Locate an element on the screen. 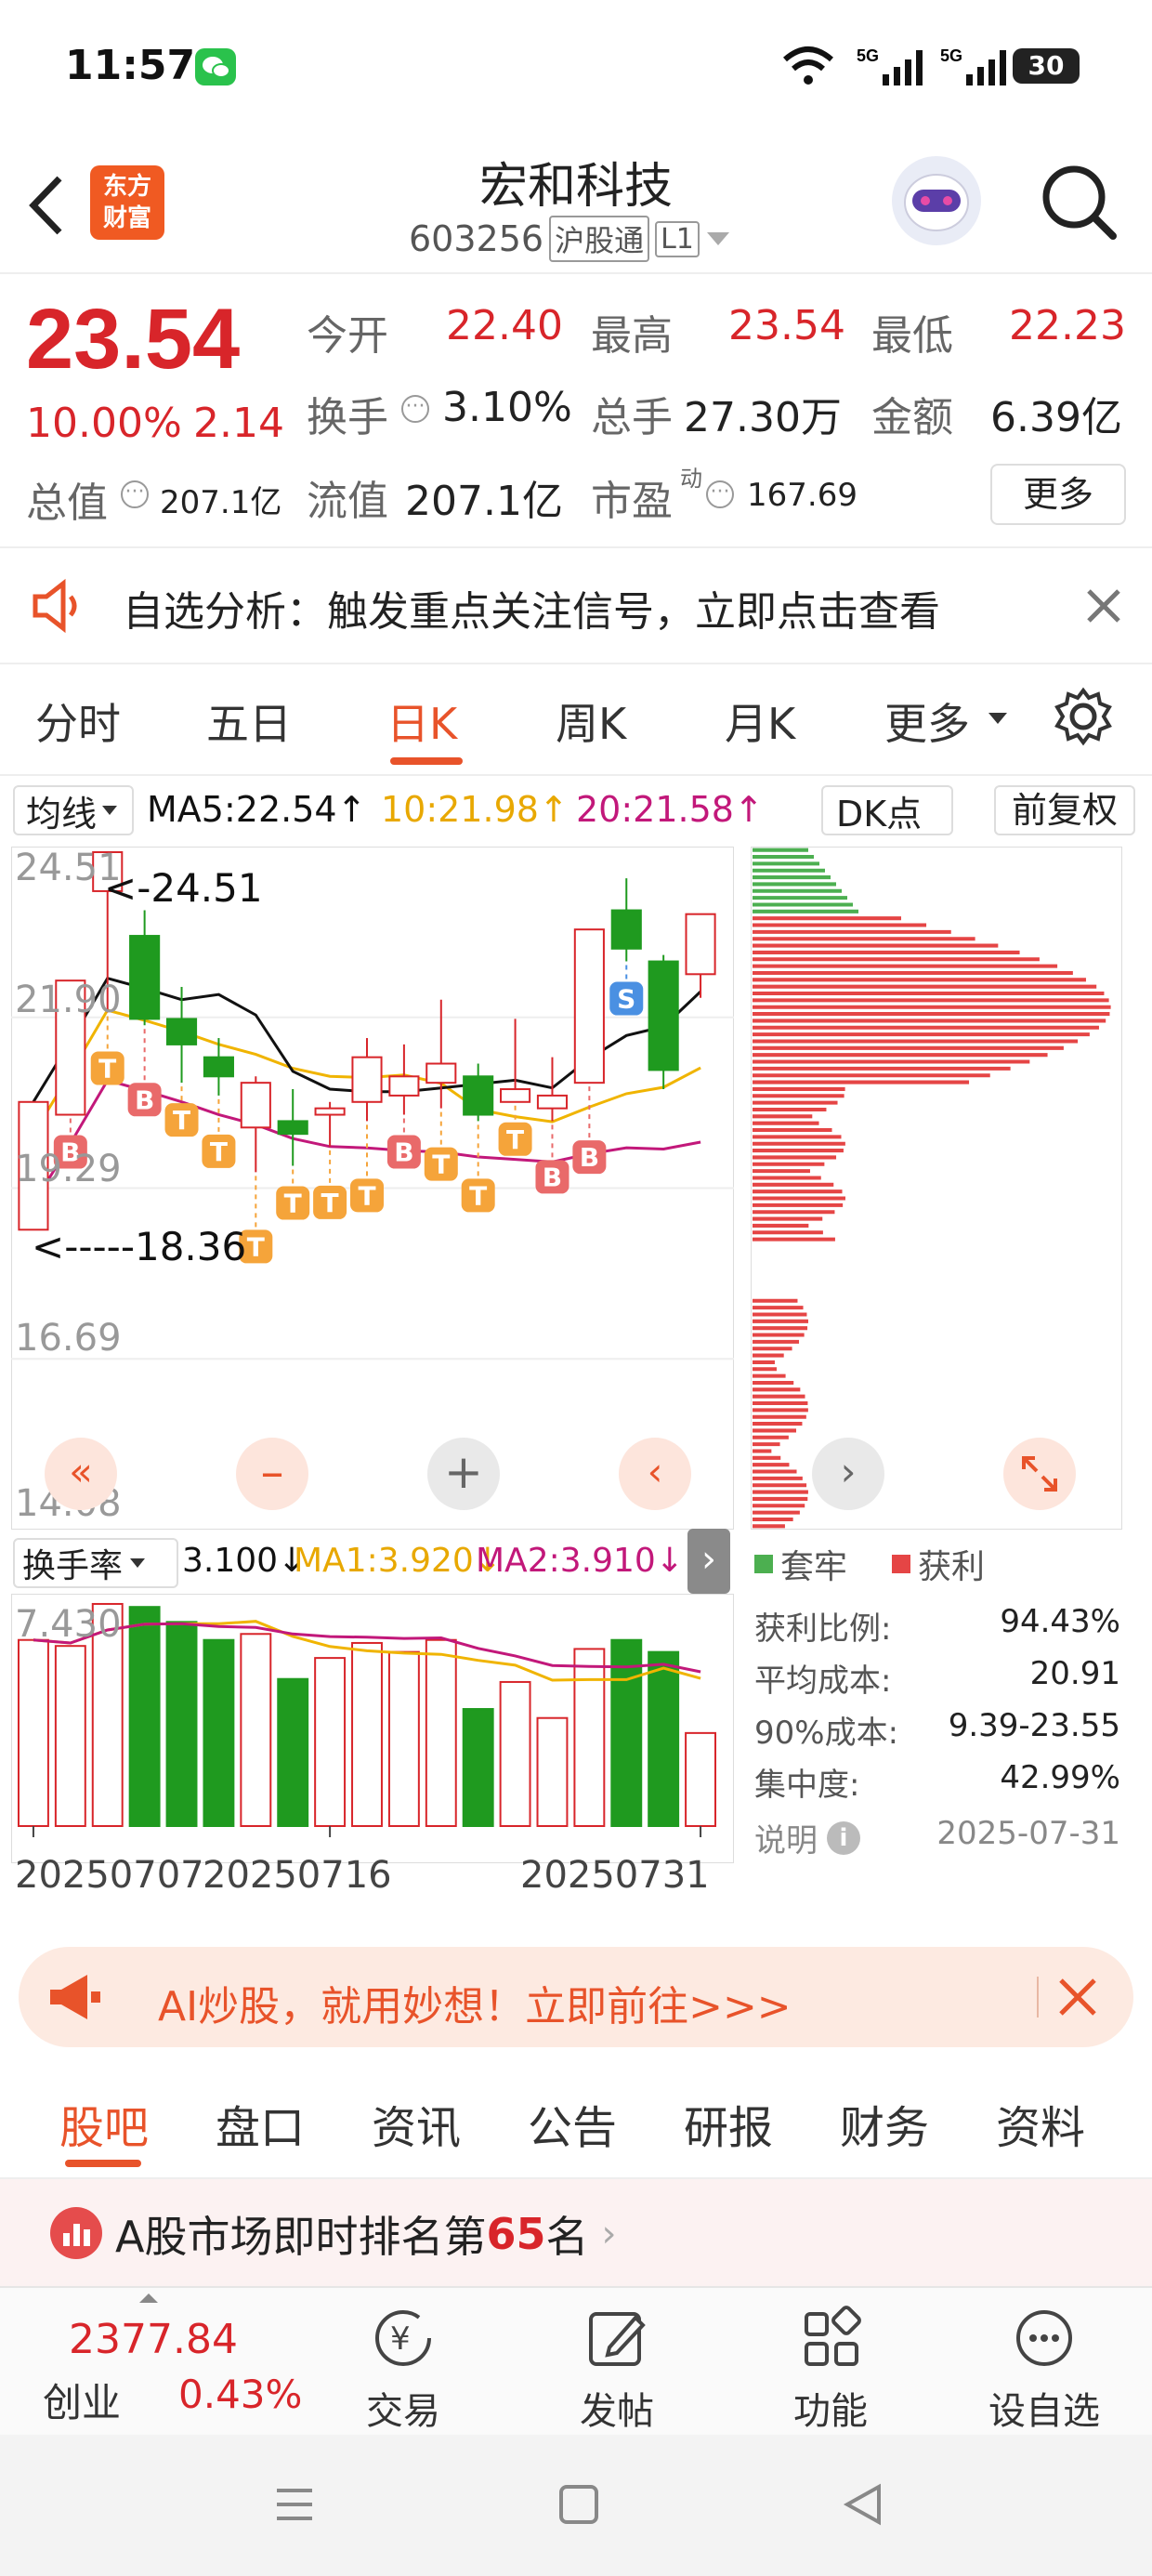  tab-monthly-k: 月K is located at coordinates (760, 721).